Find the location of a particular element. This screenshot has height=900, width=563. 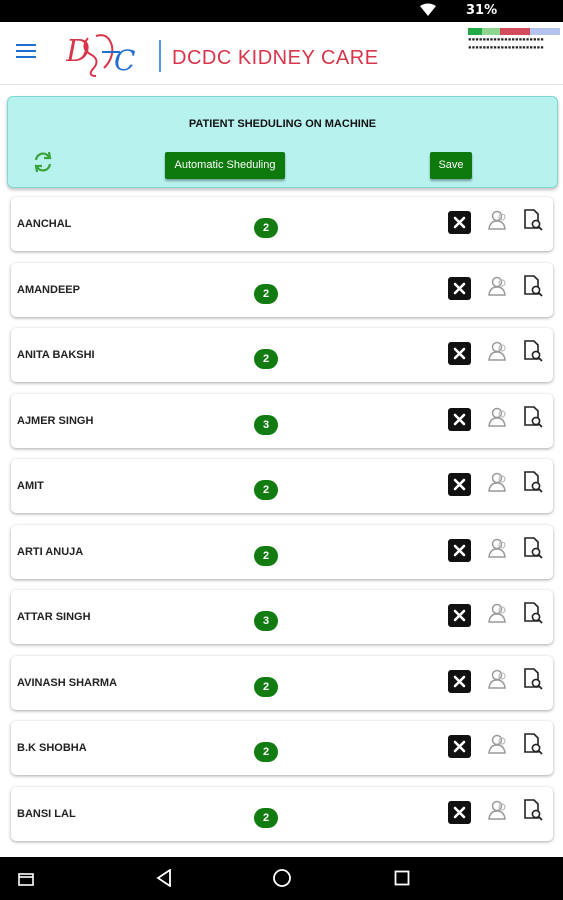

battery-level: 31% is located at coordinates (482, 10).